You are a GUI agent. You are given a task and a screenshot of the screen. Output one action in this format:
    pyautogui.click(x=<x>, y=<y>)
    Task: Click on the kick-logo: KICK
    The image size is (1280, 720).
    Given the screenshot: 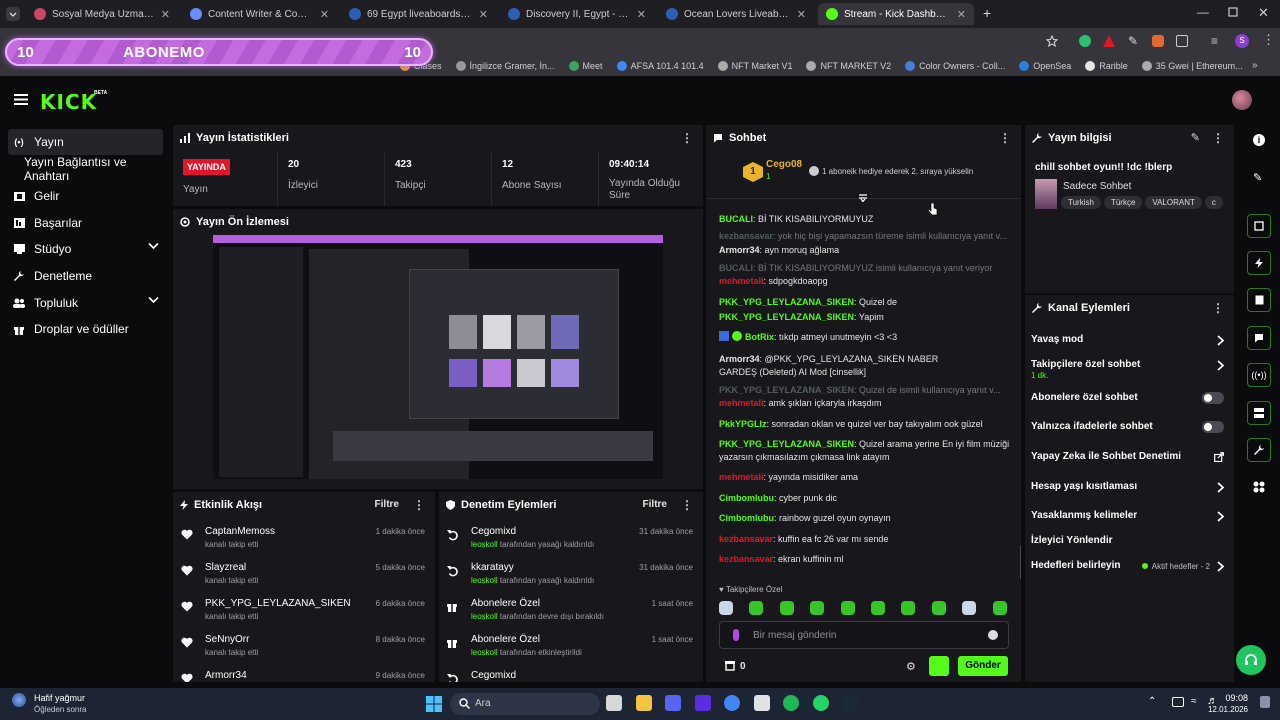 What is the action you would take?
    pyautogui.click(x=68, y=102)
    